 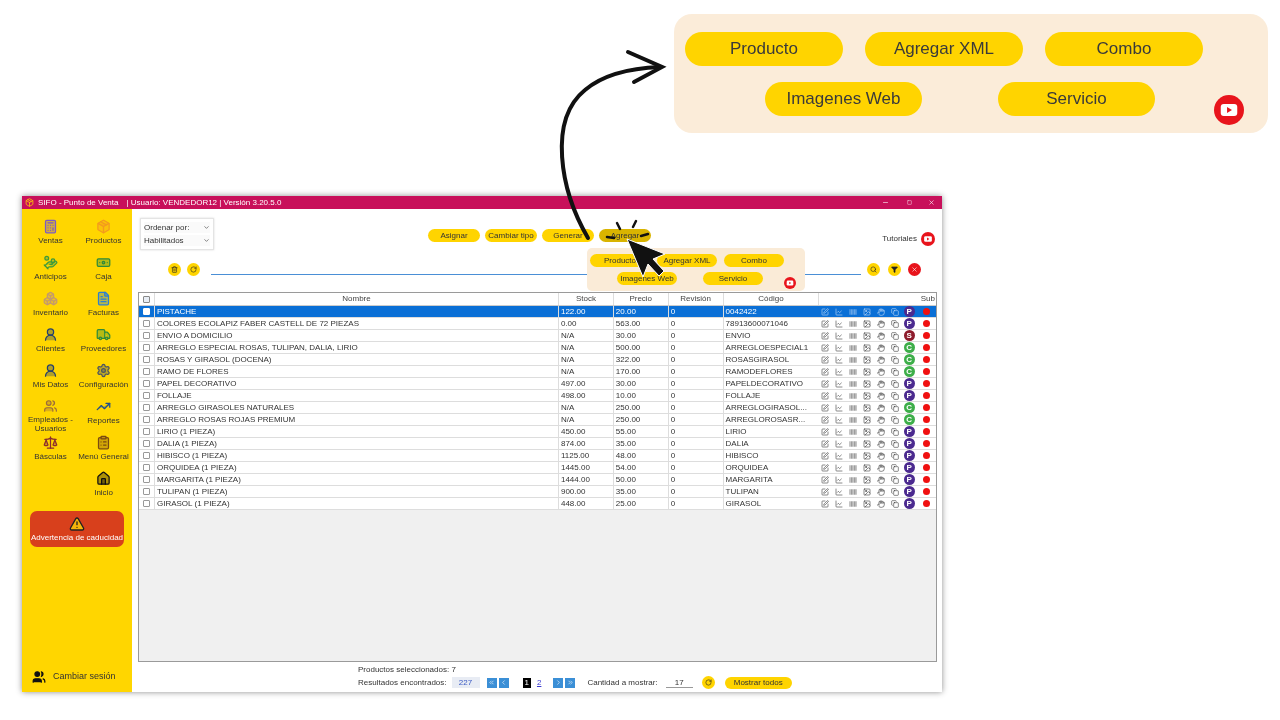 What do you see at coordinates (177, 240) in the screenshot?
I see `dropdown-field: Habilitados` at bounding box center [177, 240].